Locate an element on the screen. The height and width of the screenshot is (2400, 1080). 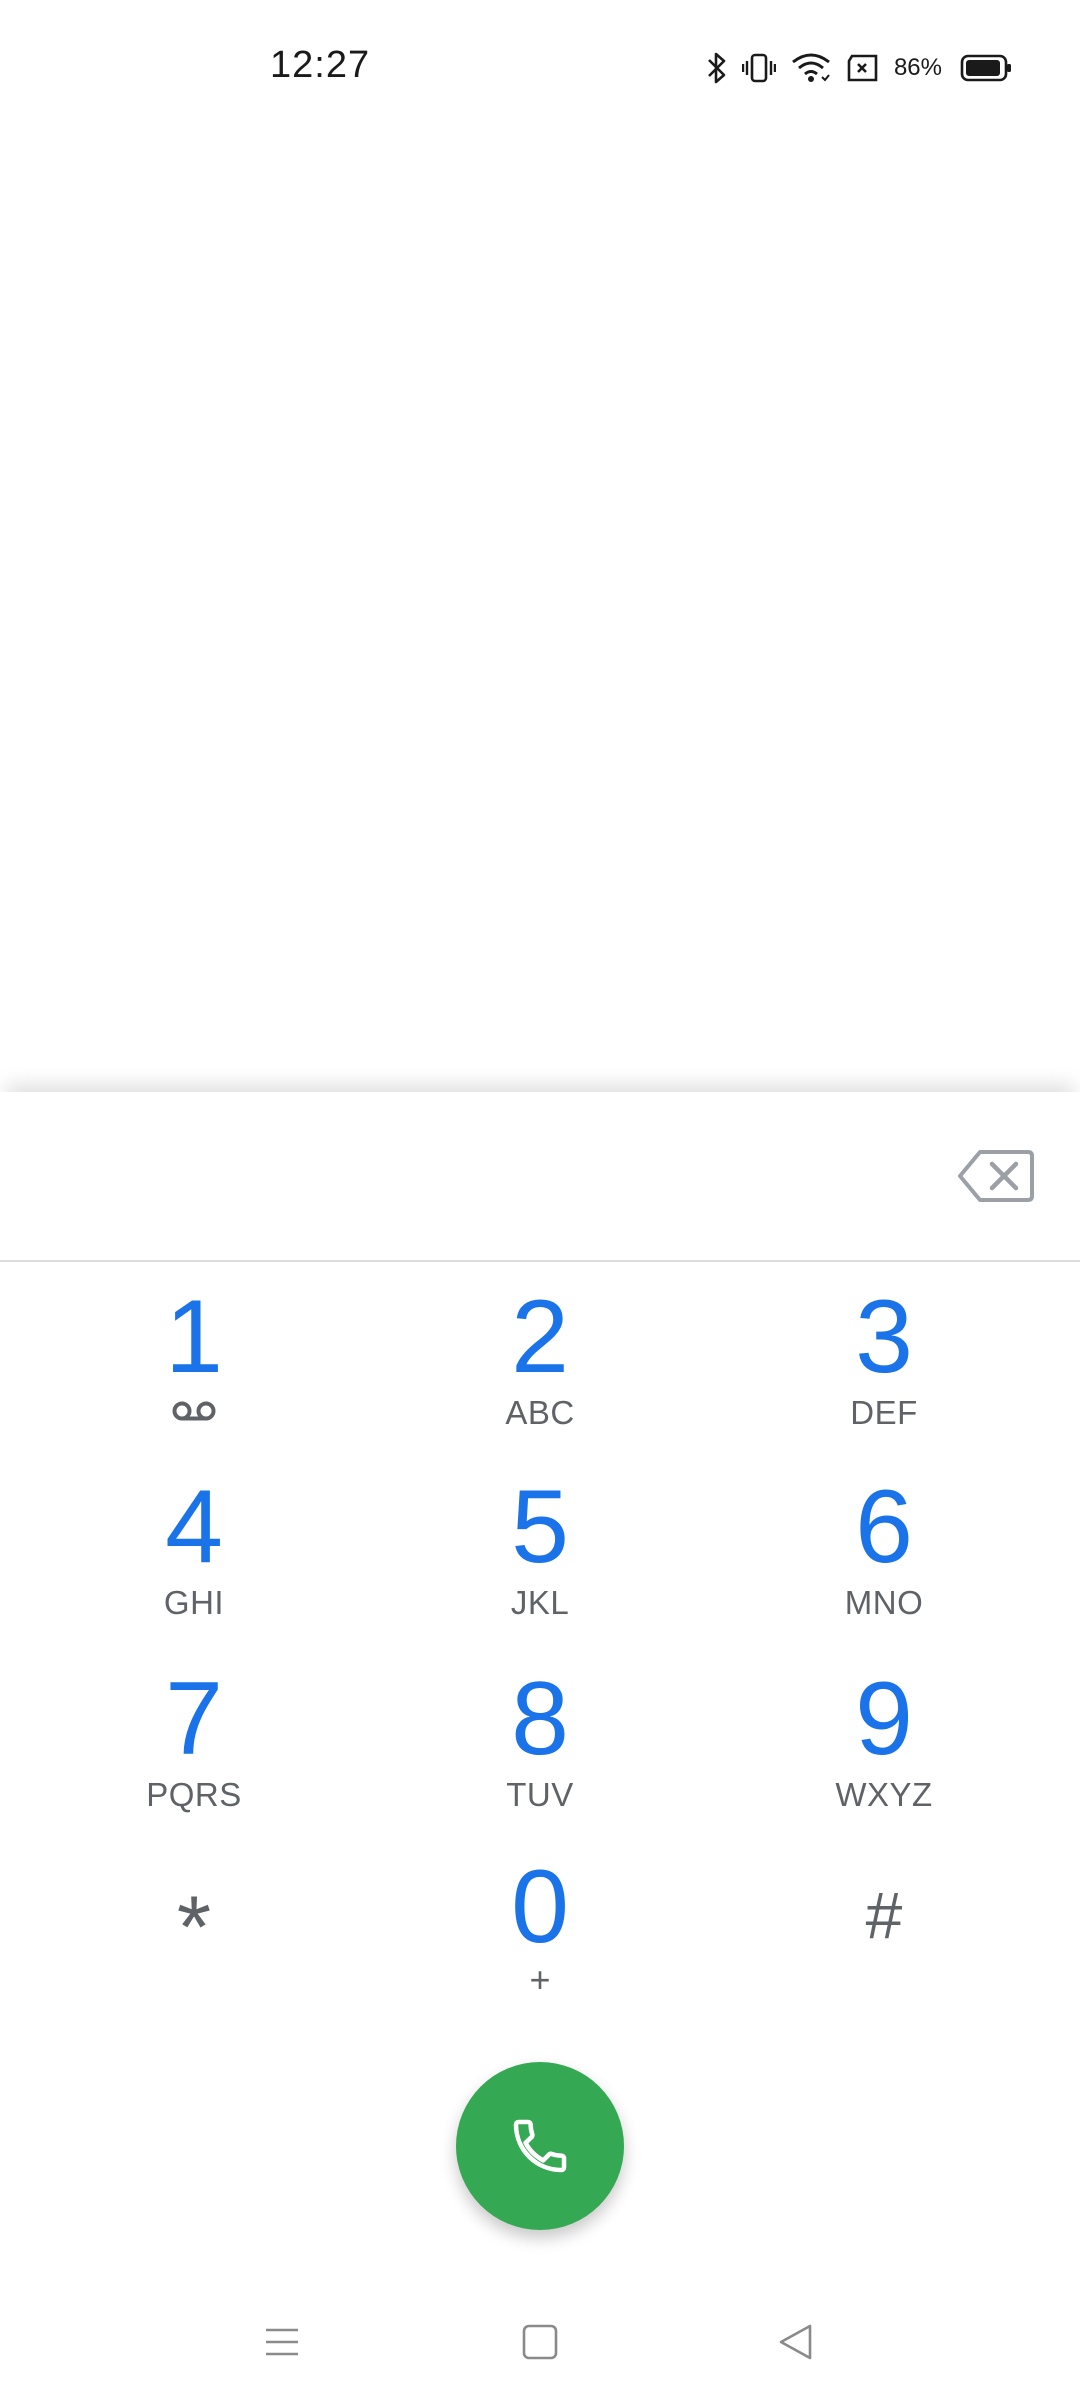
key-7: 7 PQRS is located at coordinates (194, 1754).